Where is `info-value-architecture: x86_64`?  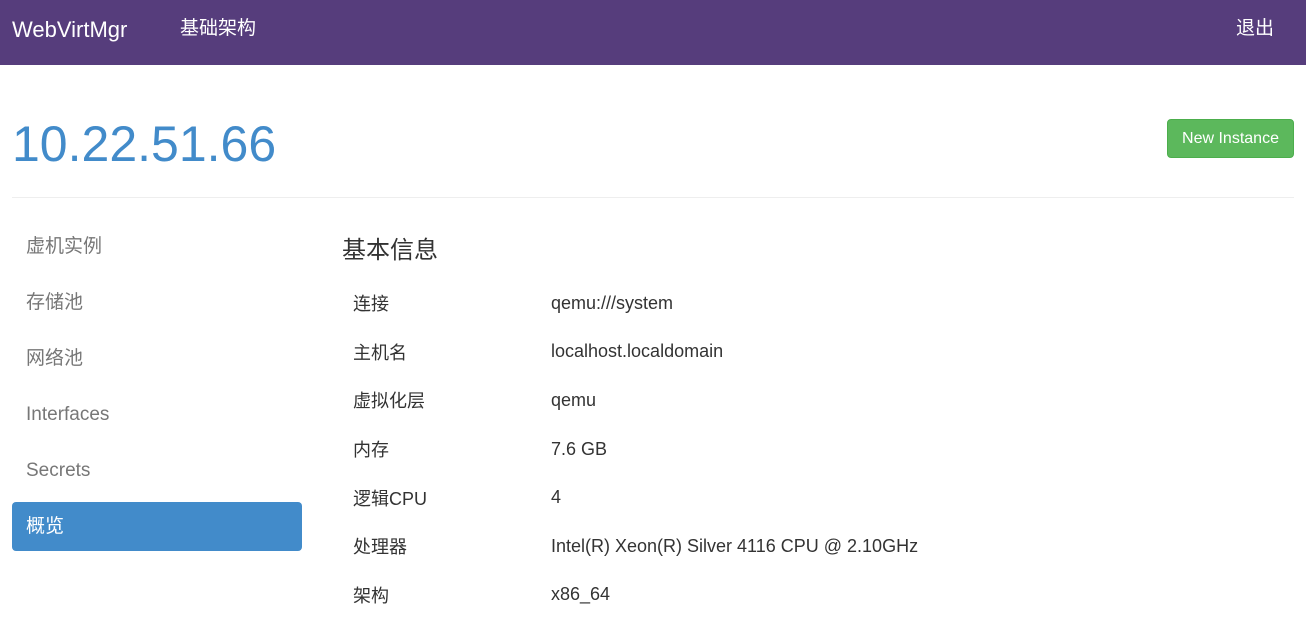 info-value-architecture: x86_64 is located at coordinates (581, 594).